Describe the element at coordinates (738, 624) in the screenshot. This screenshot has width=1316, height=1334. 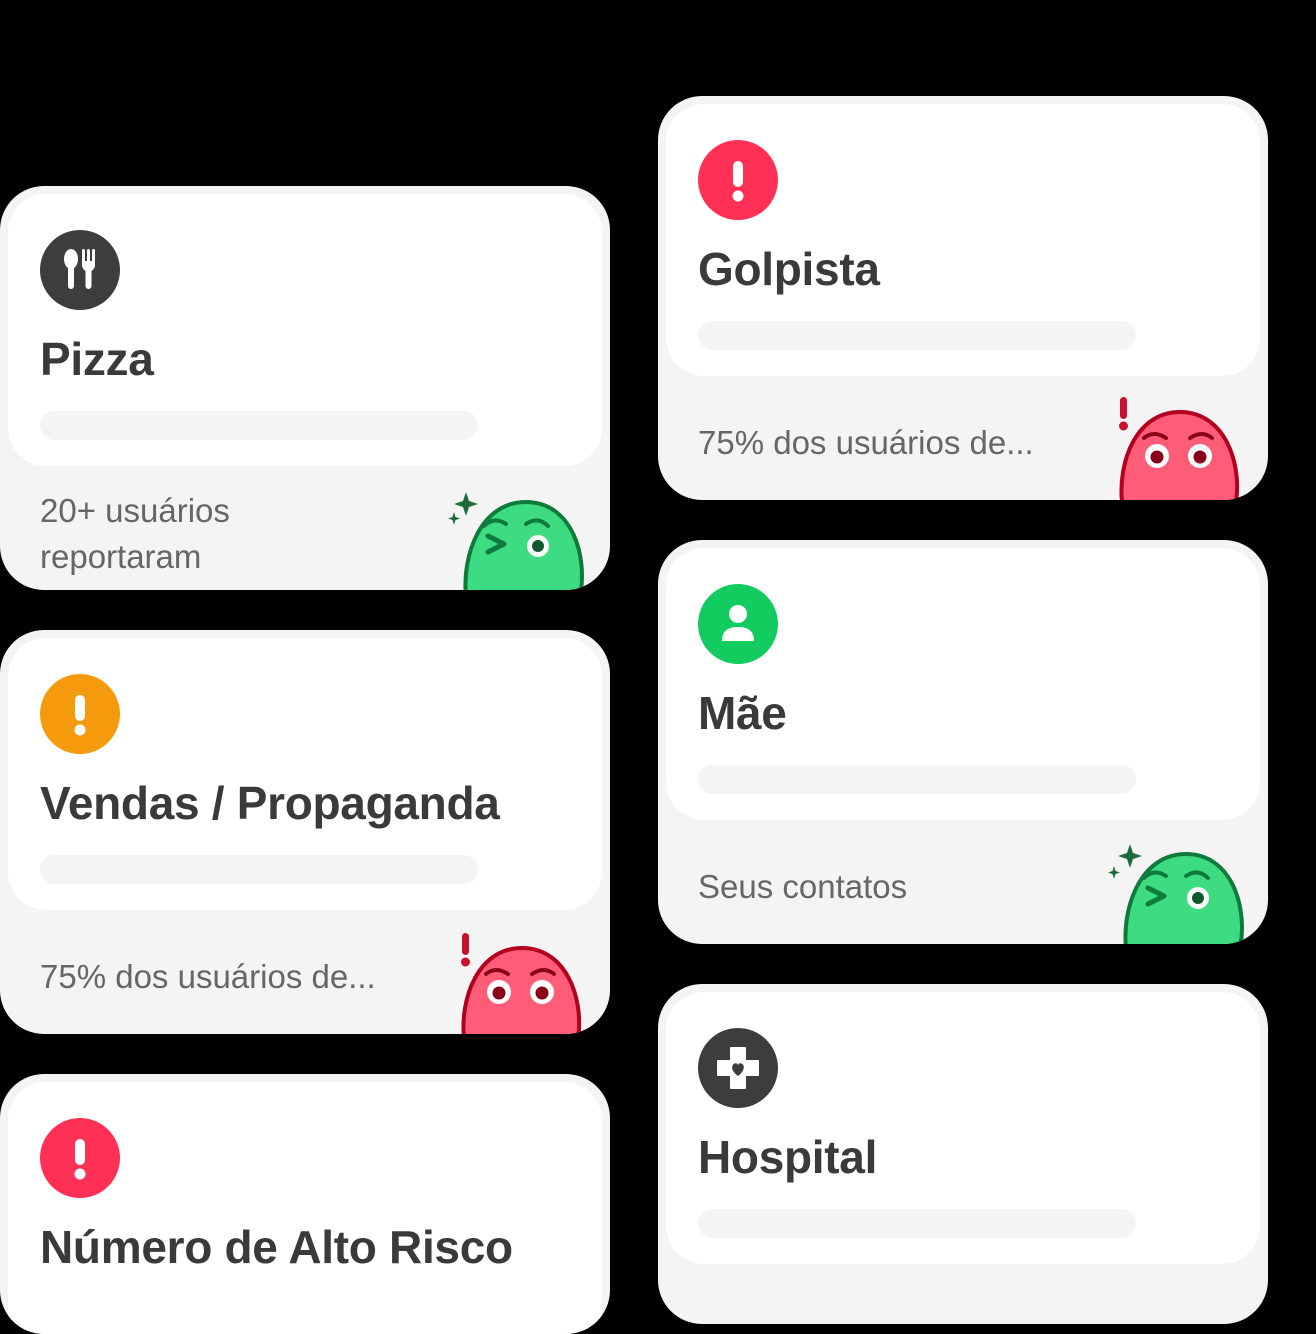
I see `person-icon` at that location.